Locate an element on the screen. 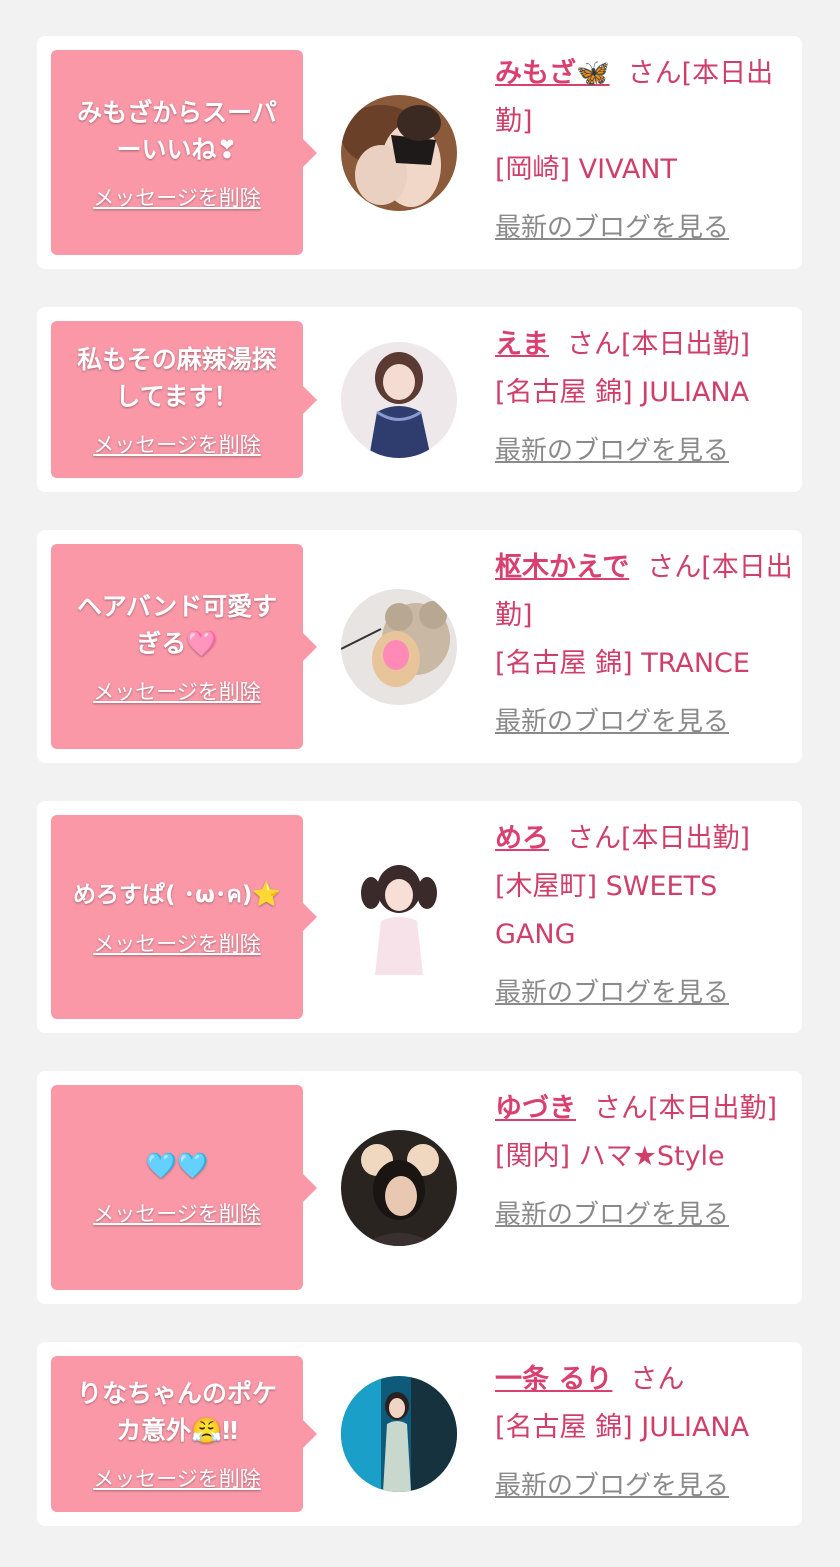 This screenshot has height=1567, width=840. cast-info: 枢木かえで さん[本日出勤] [名古屋 錦] TRANCE 最新のブログを見る is located at coordinates (645, 645).